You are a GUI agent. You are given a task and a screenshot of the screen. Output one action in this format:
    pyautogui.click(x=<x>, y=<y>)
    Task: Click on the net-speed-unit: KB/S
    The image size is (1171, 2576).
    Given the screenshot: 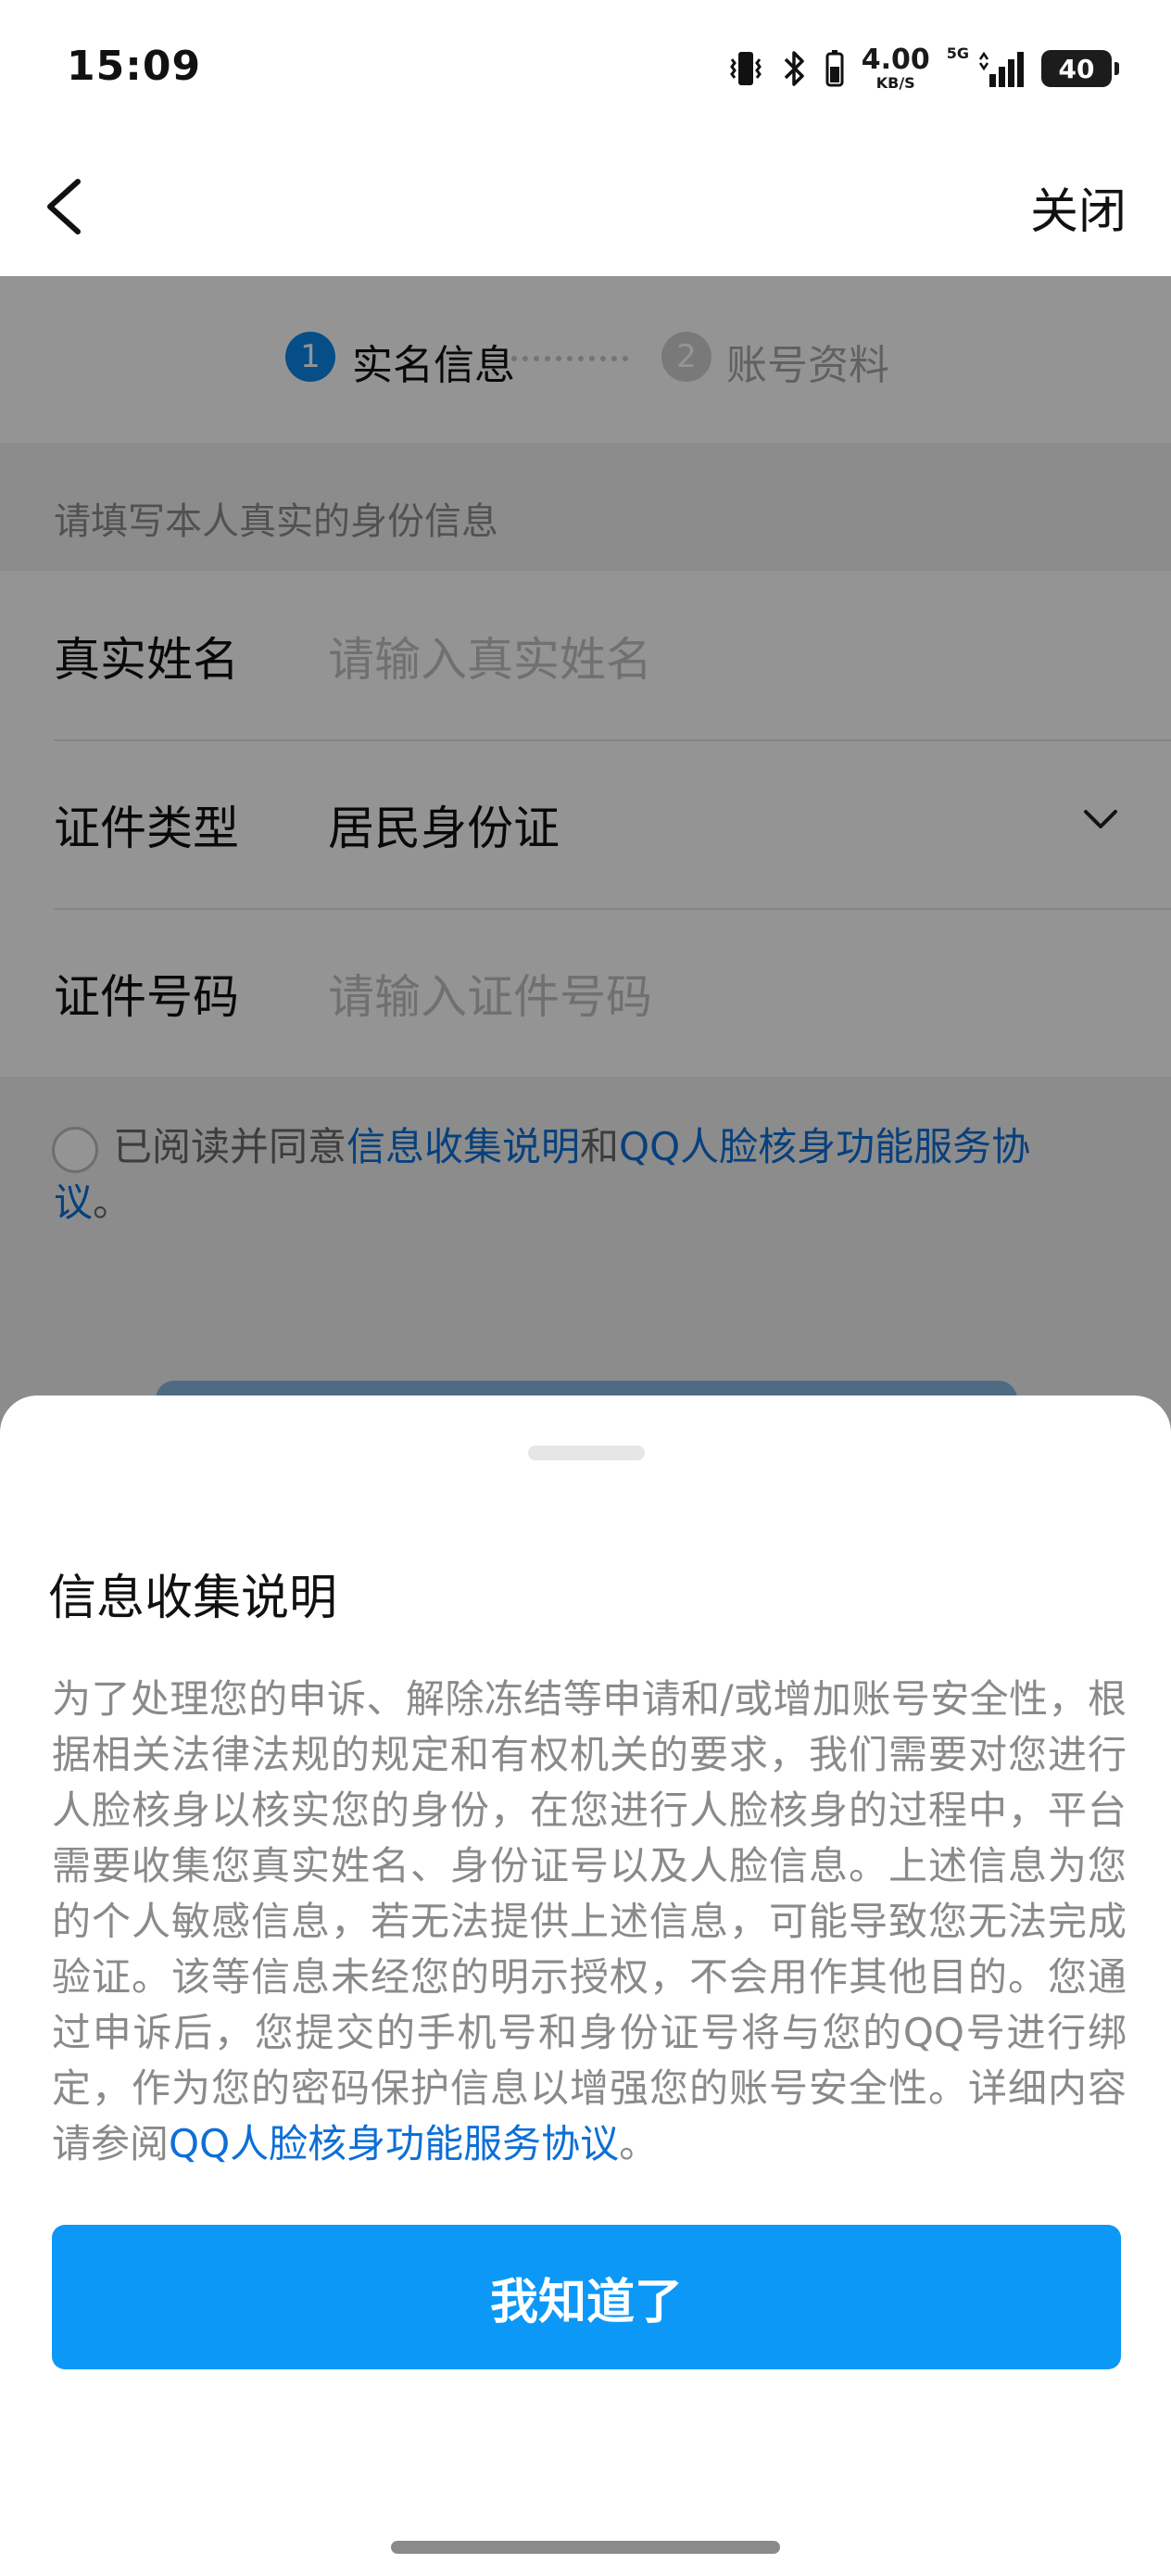 What is the action you would take?
    pyautogui.click(x=895, y=83)
    